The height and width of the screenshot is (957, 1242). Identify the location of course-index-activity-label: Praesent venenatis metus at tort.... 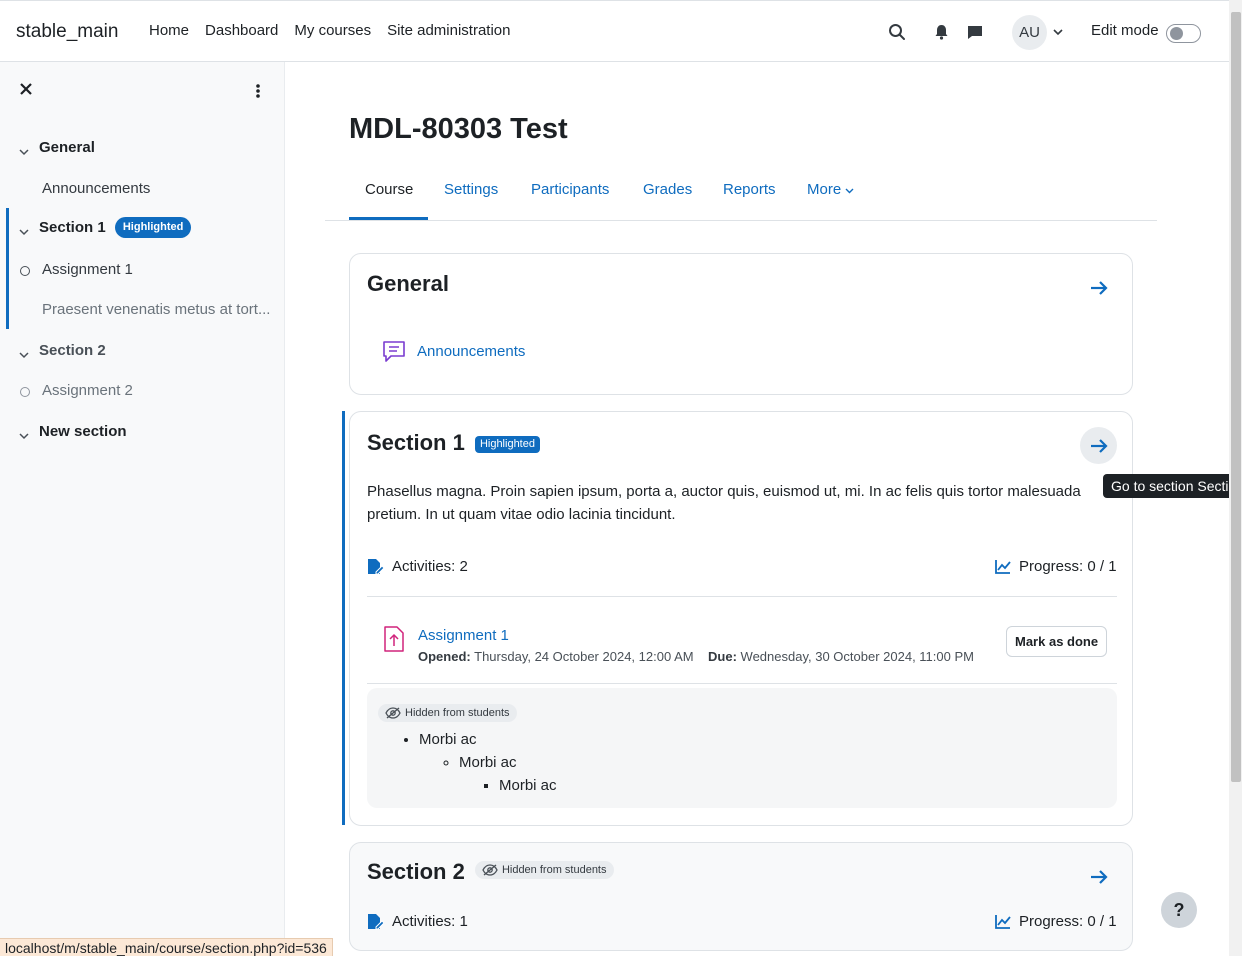
(156, 309).